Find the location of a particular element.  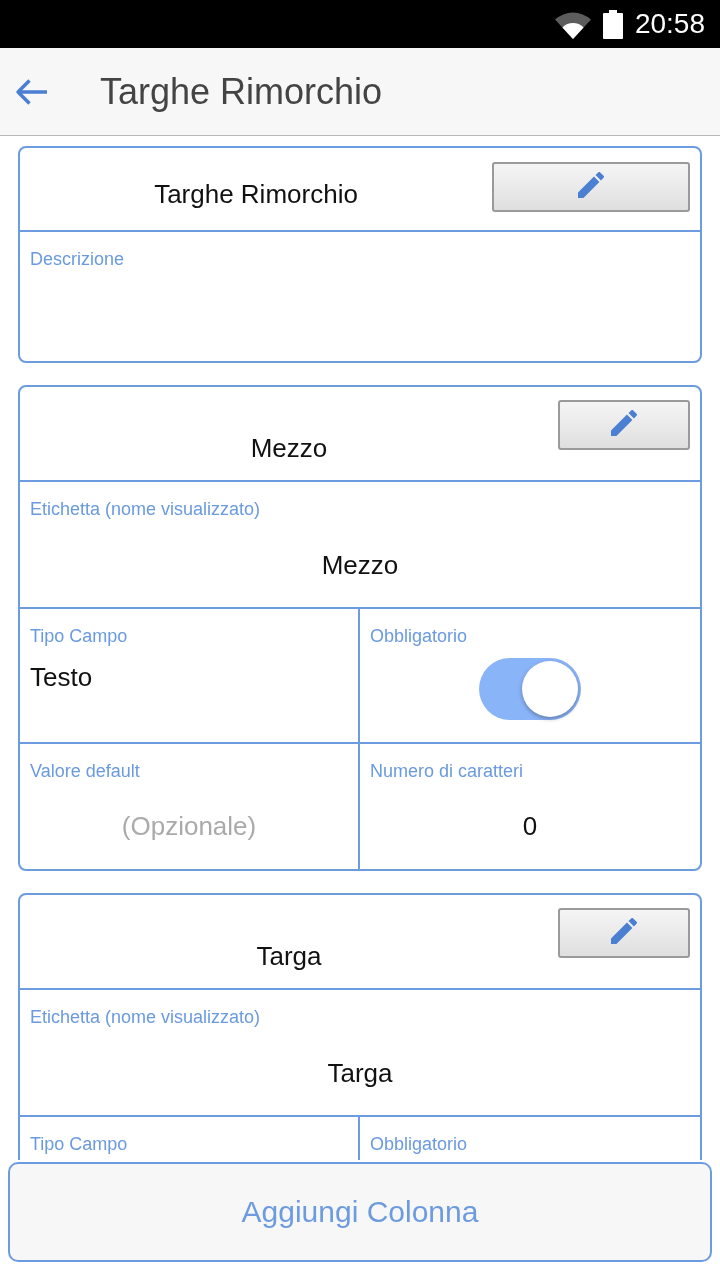

back-button is located at coordinates (31, 91).